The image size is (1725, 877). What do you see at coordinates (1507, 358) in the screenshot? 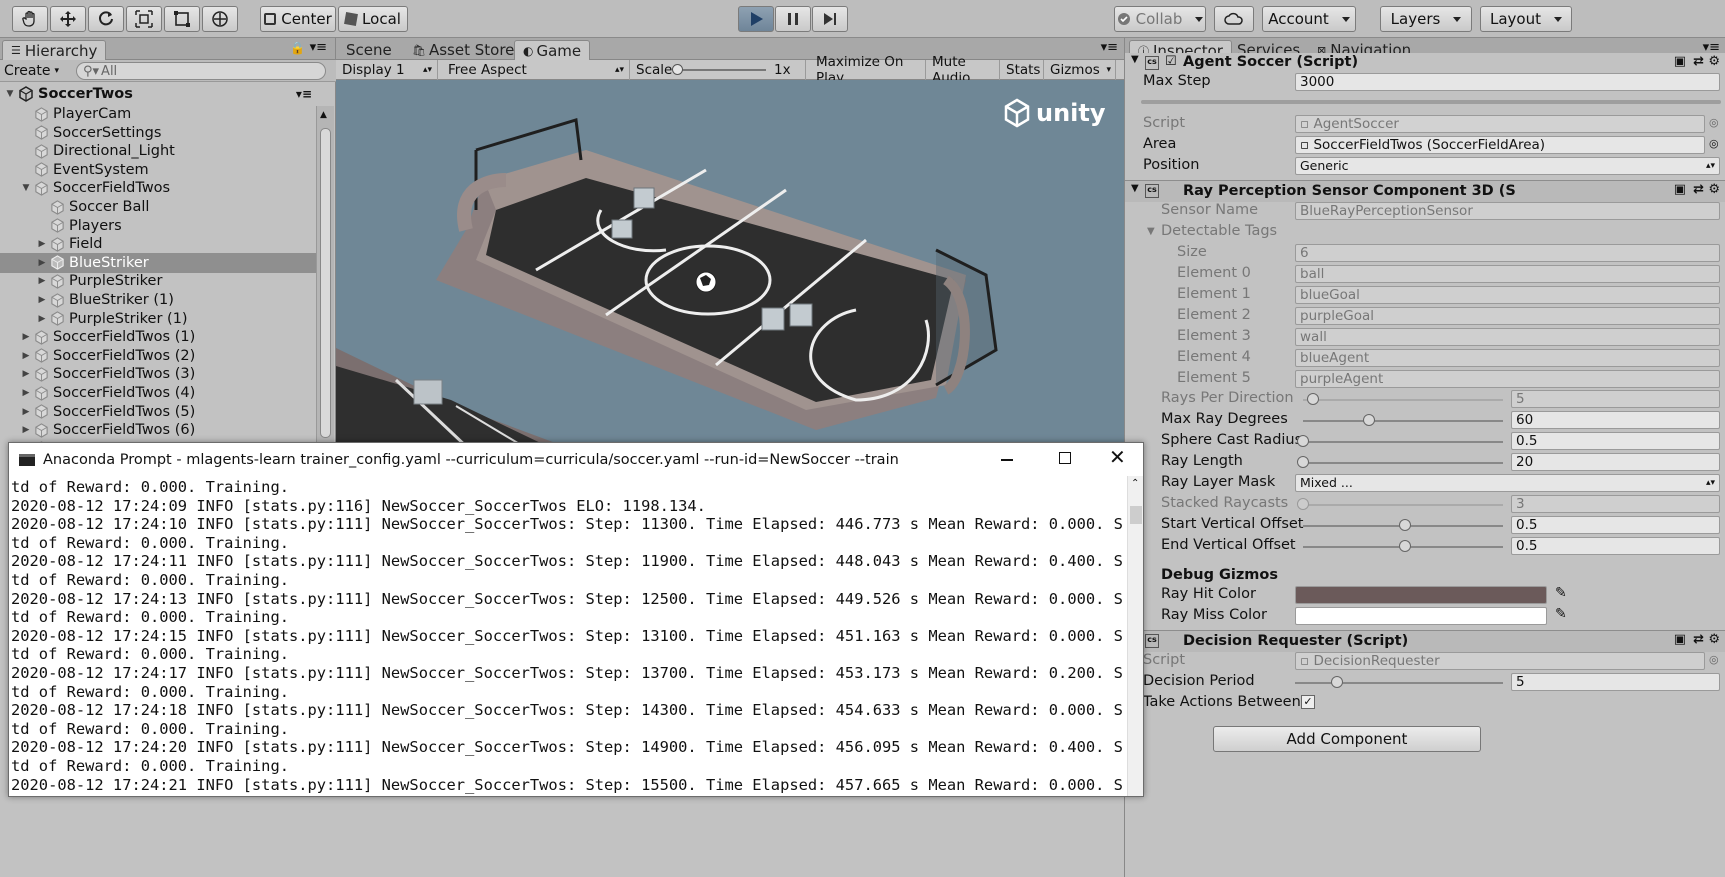
I see `tag-element-field: blueAgent` at bounding box center [1507, 358].